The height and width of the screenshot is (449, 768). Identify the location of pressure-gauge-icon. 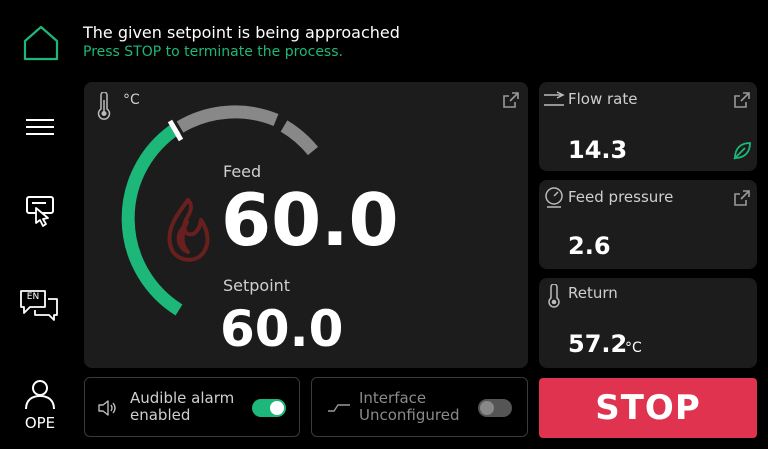
(554, 197).